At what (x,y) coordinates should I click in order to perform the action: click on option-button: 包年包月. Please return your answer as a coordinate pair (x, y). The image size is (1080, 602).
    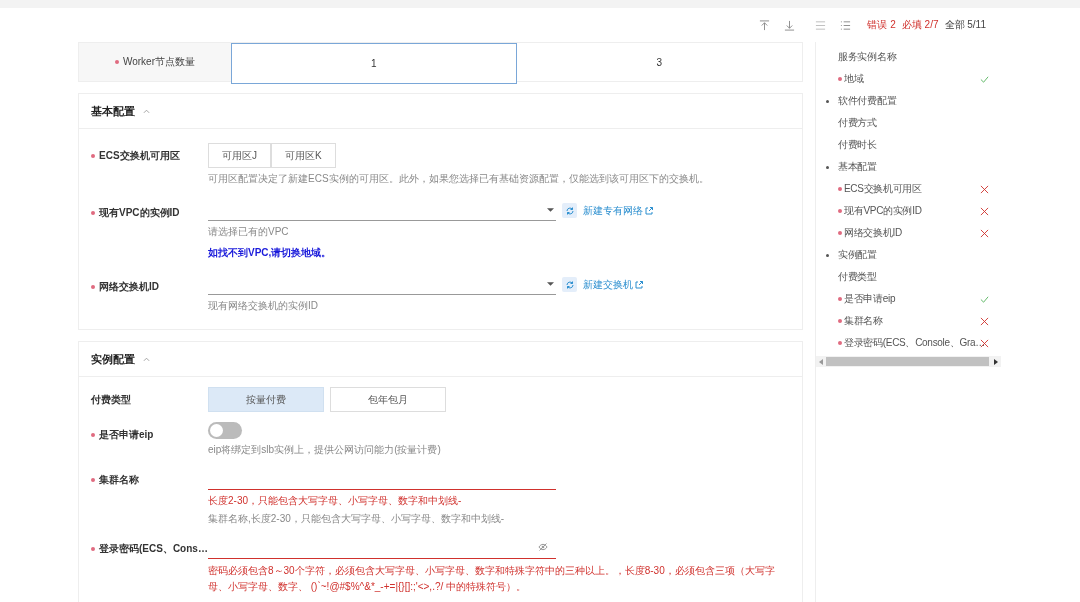
    Looking at the image, I should click on (388, 399).